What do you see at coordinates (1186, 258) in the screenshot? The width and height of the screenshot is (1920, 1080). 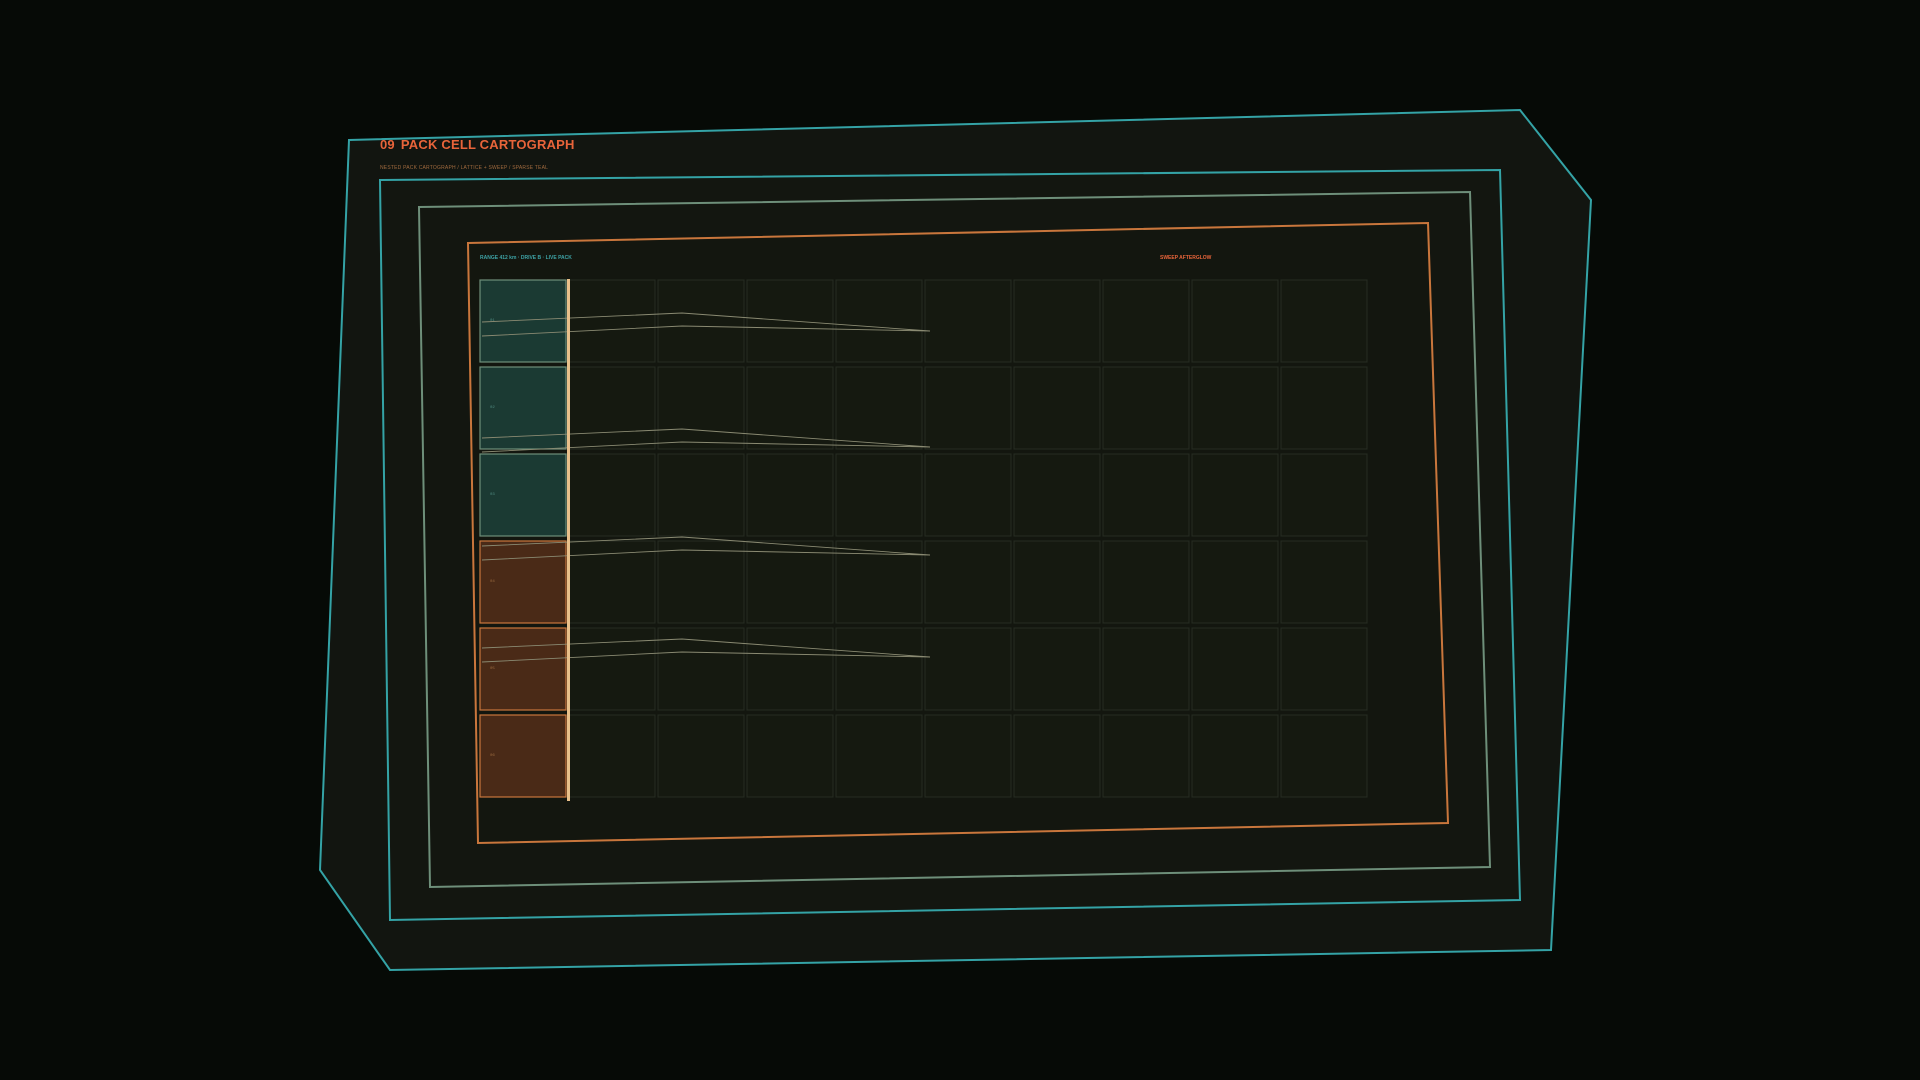 I see `sweep-afterglow-label: SWEEP AFTERGLOW` at bounding box center [1186, 258].